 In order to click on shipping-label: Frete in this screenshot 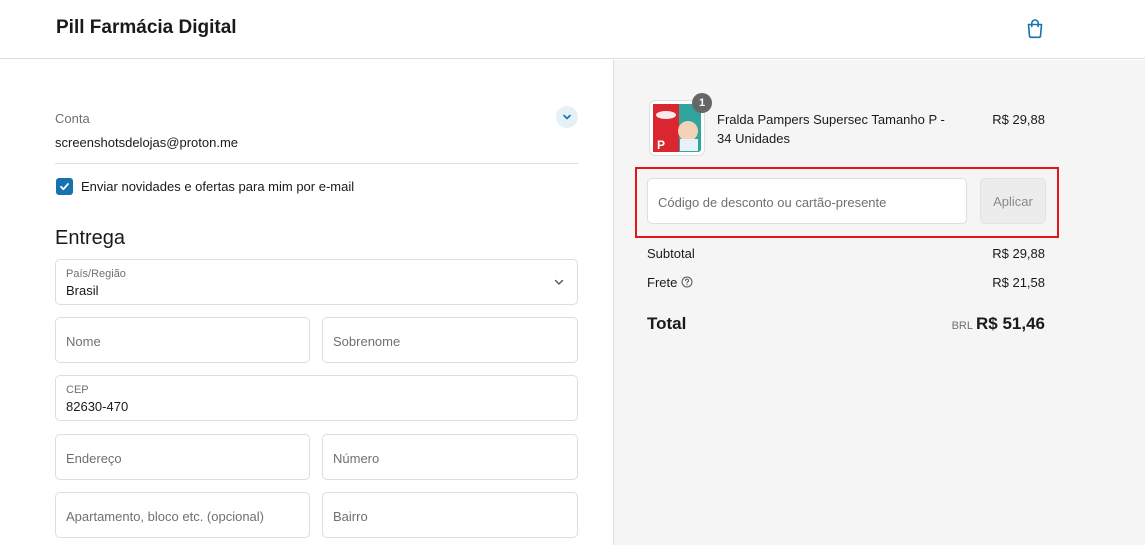, I will do `click(662, 282)`.